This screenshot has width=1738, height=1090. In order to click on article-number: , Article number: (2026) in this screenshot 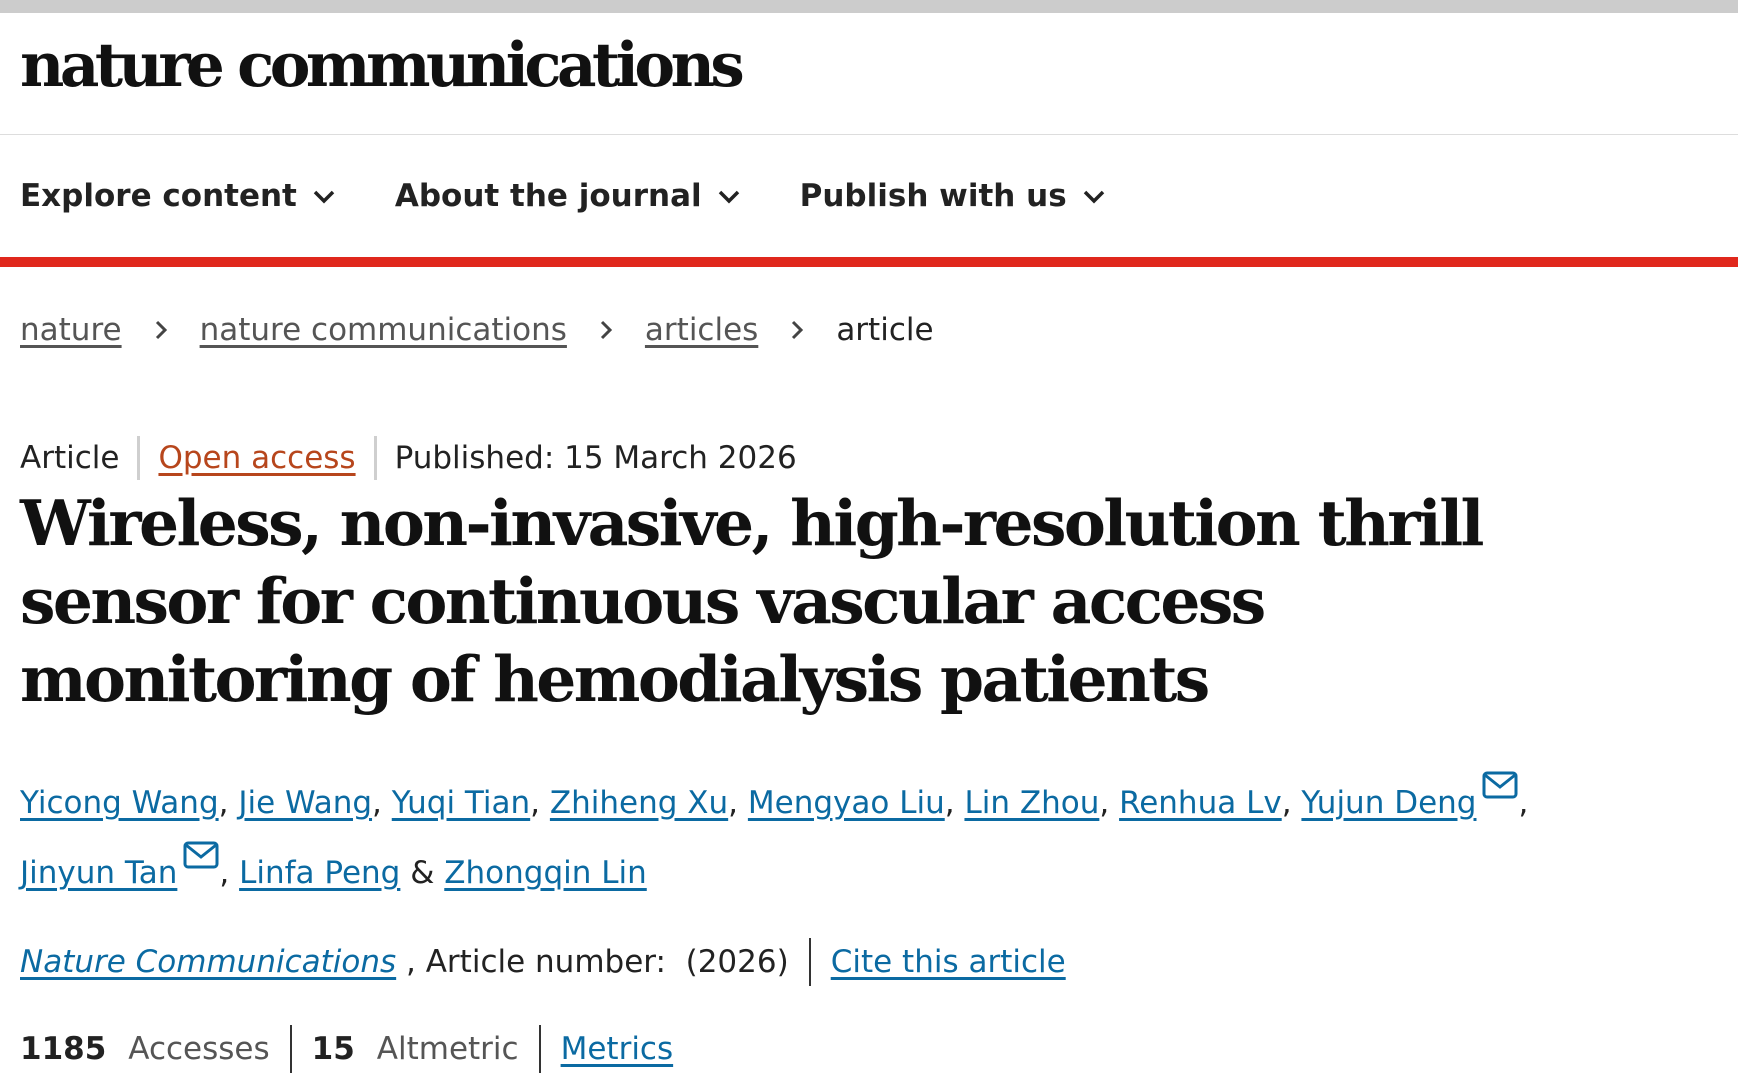, I will do `click(592, 962)`.